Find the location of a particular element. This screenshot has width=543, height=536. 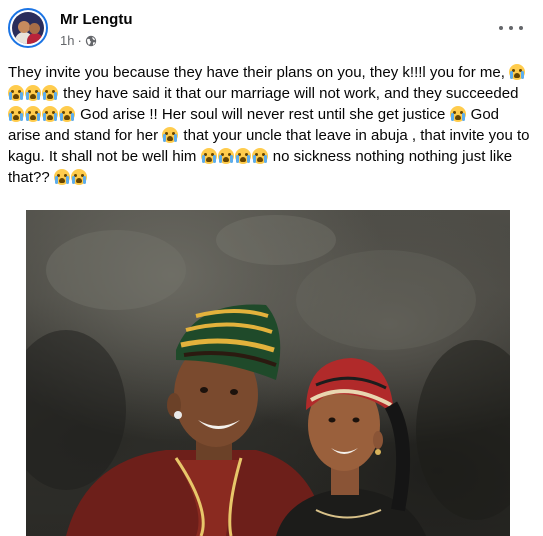

post-header: Mr Lengtu 1h · is located at coordinates (271, 32).